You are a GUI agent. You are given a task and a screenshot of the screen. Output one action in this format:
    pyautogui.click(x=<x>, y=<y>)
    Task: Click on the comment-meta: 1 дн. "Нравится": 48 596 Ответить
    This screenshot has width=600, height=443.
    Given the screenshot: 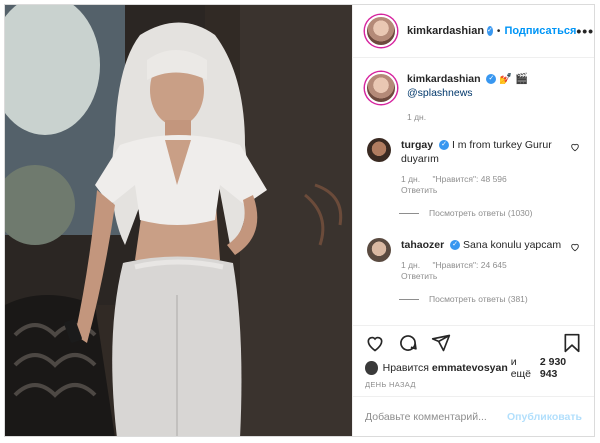 What is the action you would take?
    pyautogui.click(x=486, y=185)
    